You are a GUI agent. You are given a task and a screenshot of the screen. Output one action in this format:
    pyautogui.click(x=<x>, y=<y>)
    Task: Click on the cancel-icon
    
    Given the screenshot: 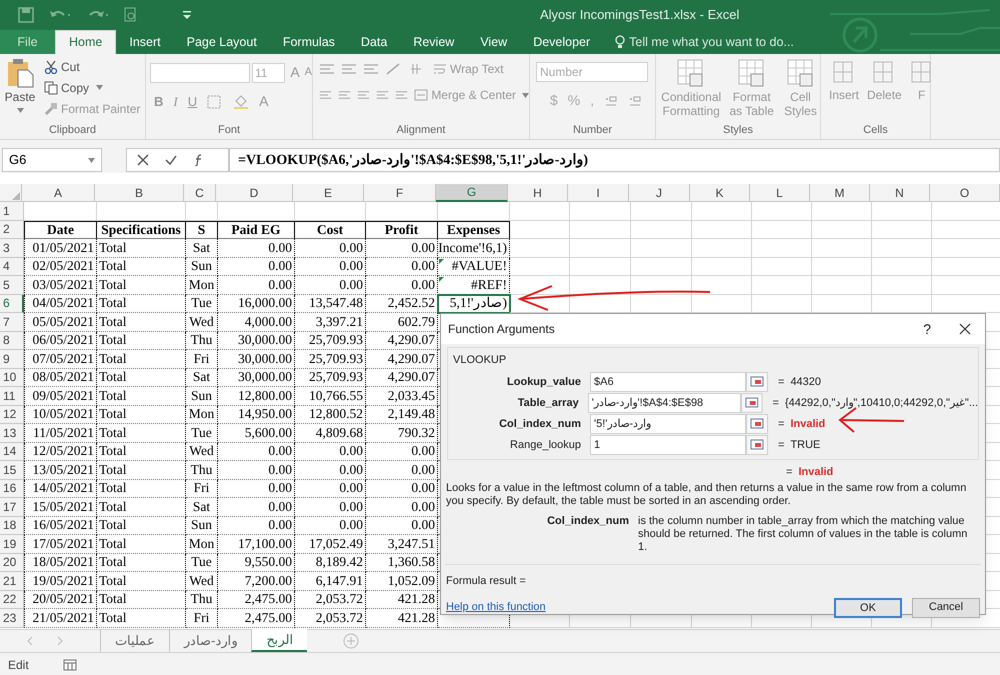 What is the action you would take?
    pyautogui.click(x=143, y=160)
    